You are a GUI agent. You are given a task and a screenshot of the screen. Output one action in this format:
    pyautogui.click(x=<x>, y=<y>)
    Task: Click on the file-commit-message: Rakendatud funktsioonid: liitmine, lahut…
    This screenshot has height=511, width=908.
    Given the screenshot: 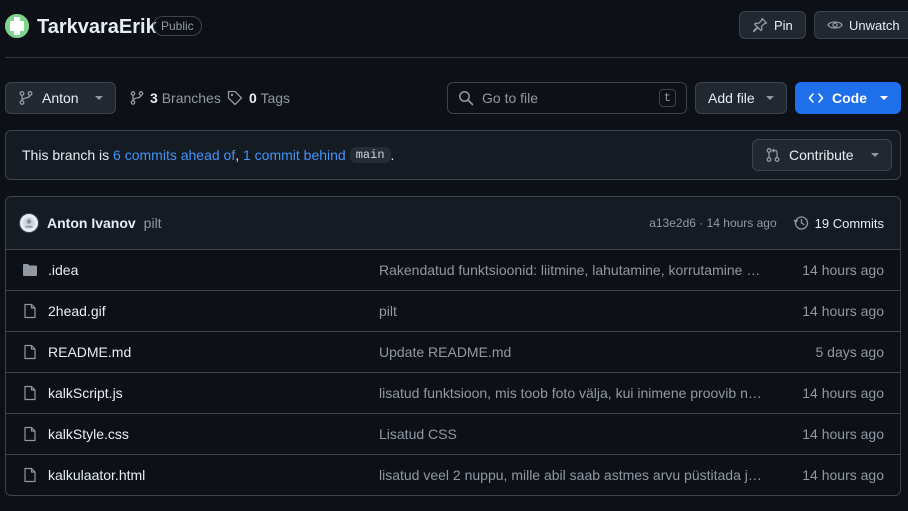 What is the action you would take?
    pyautogui.click(x=570, y=270)
    